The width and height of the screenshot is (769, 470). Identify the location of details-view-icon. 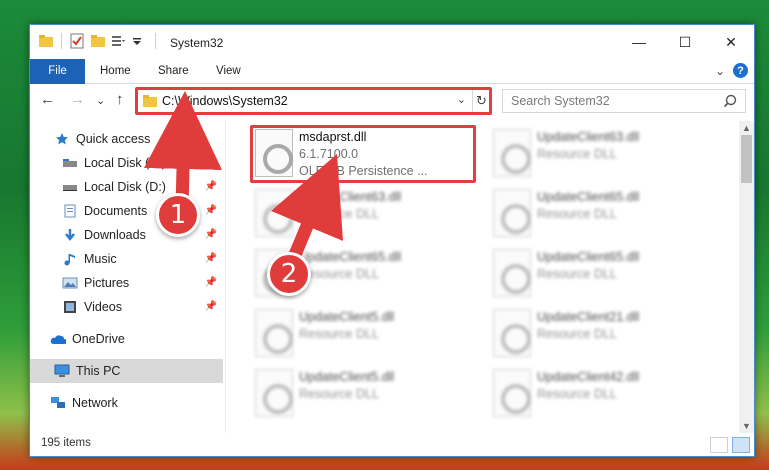
(719, 445).